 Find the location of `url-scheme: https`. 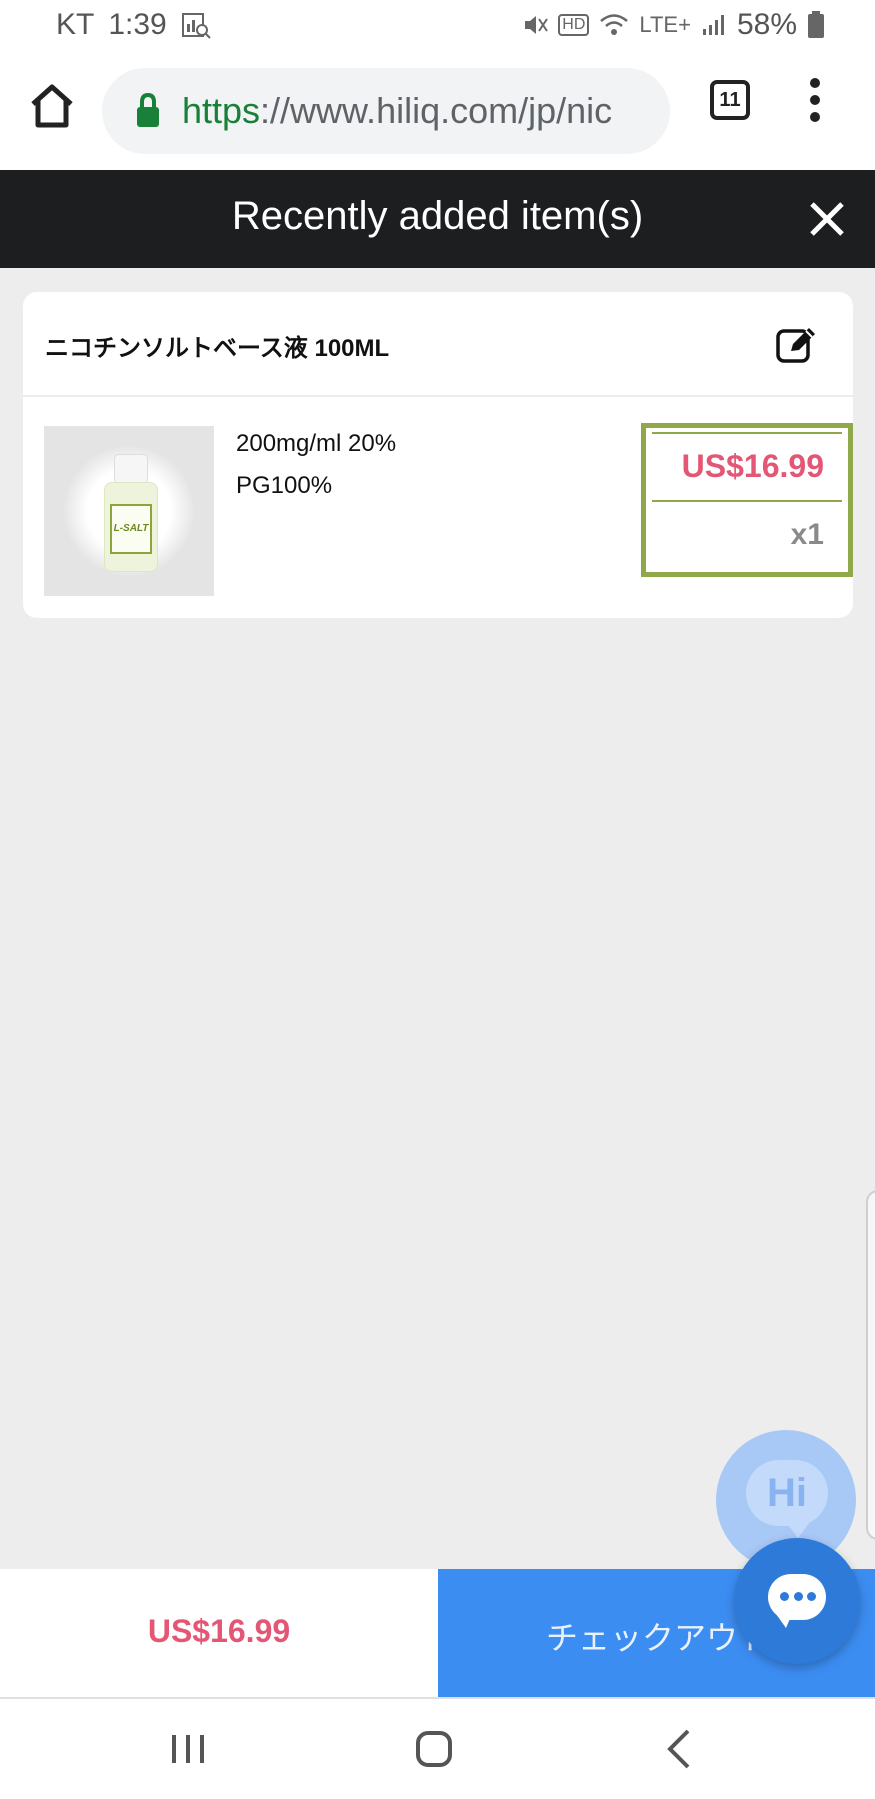

url-scheme: https is located at coordinates (221, 110).